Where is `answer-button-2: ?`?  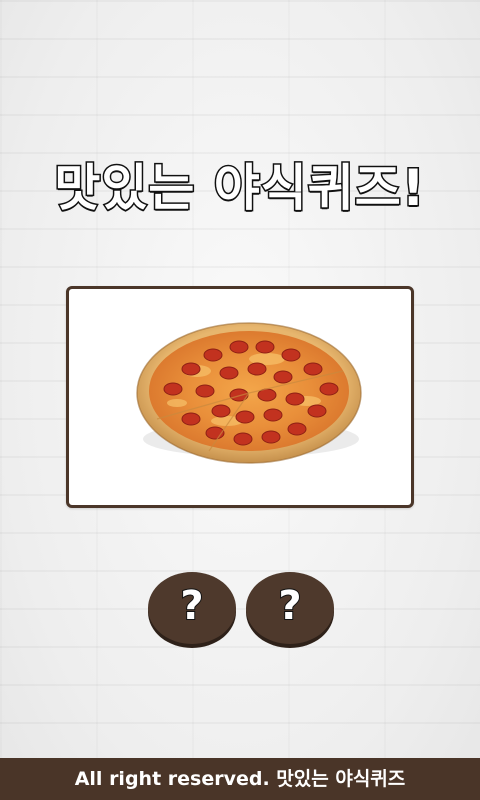 answer-button-2: ? is located at coordinates (290, 608).